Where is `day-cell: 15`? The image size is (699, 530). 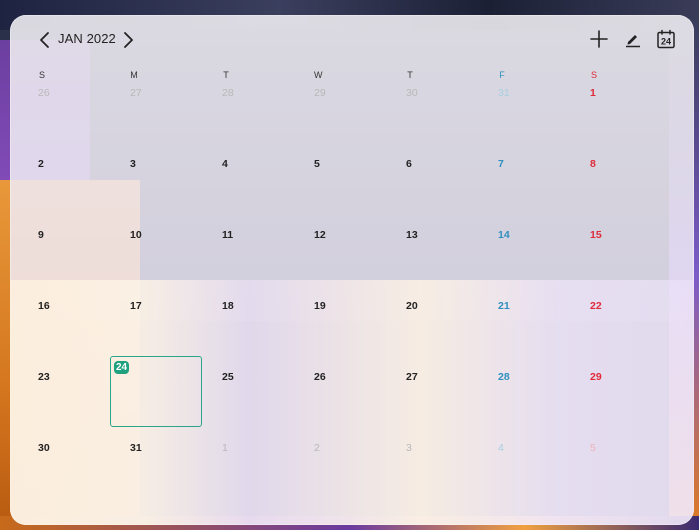 day-cell: 15 is located at coordinates (616, 264).